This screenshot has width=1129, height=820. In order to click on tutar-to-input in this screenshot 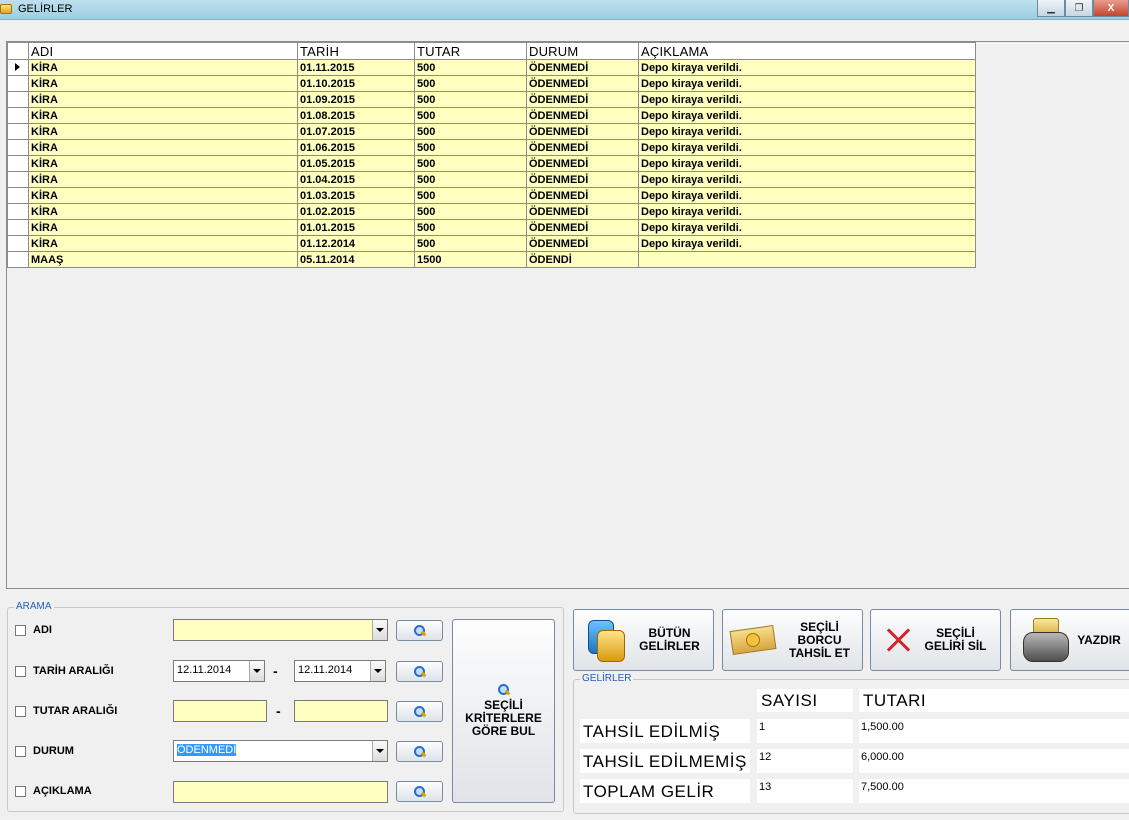, I will do `click(341, 711)`.